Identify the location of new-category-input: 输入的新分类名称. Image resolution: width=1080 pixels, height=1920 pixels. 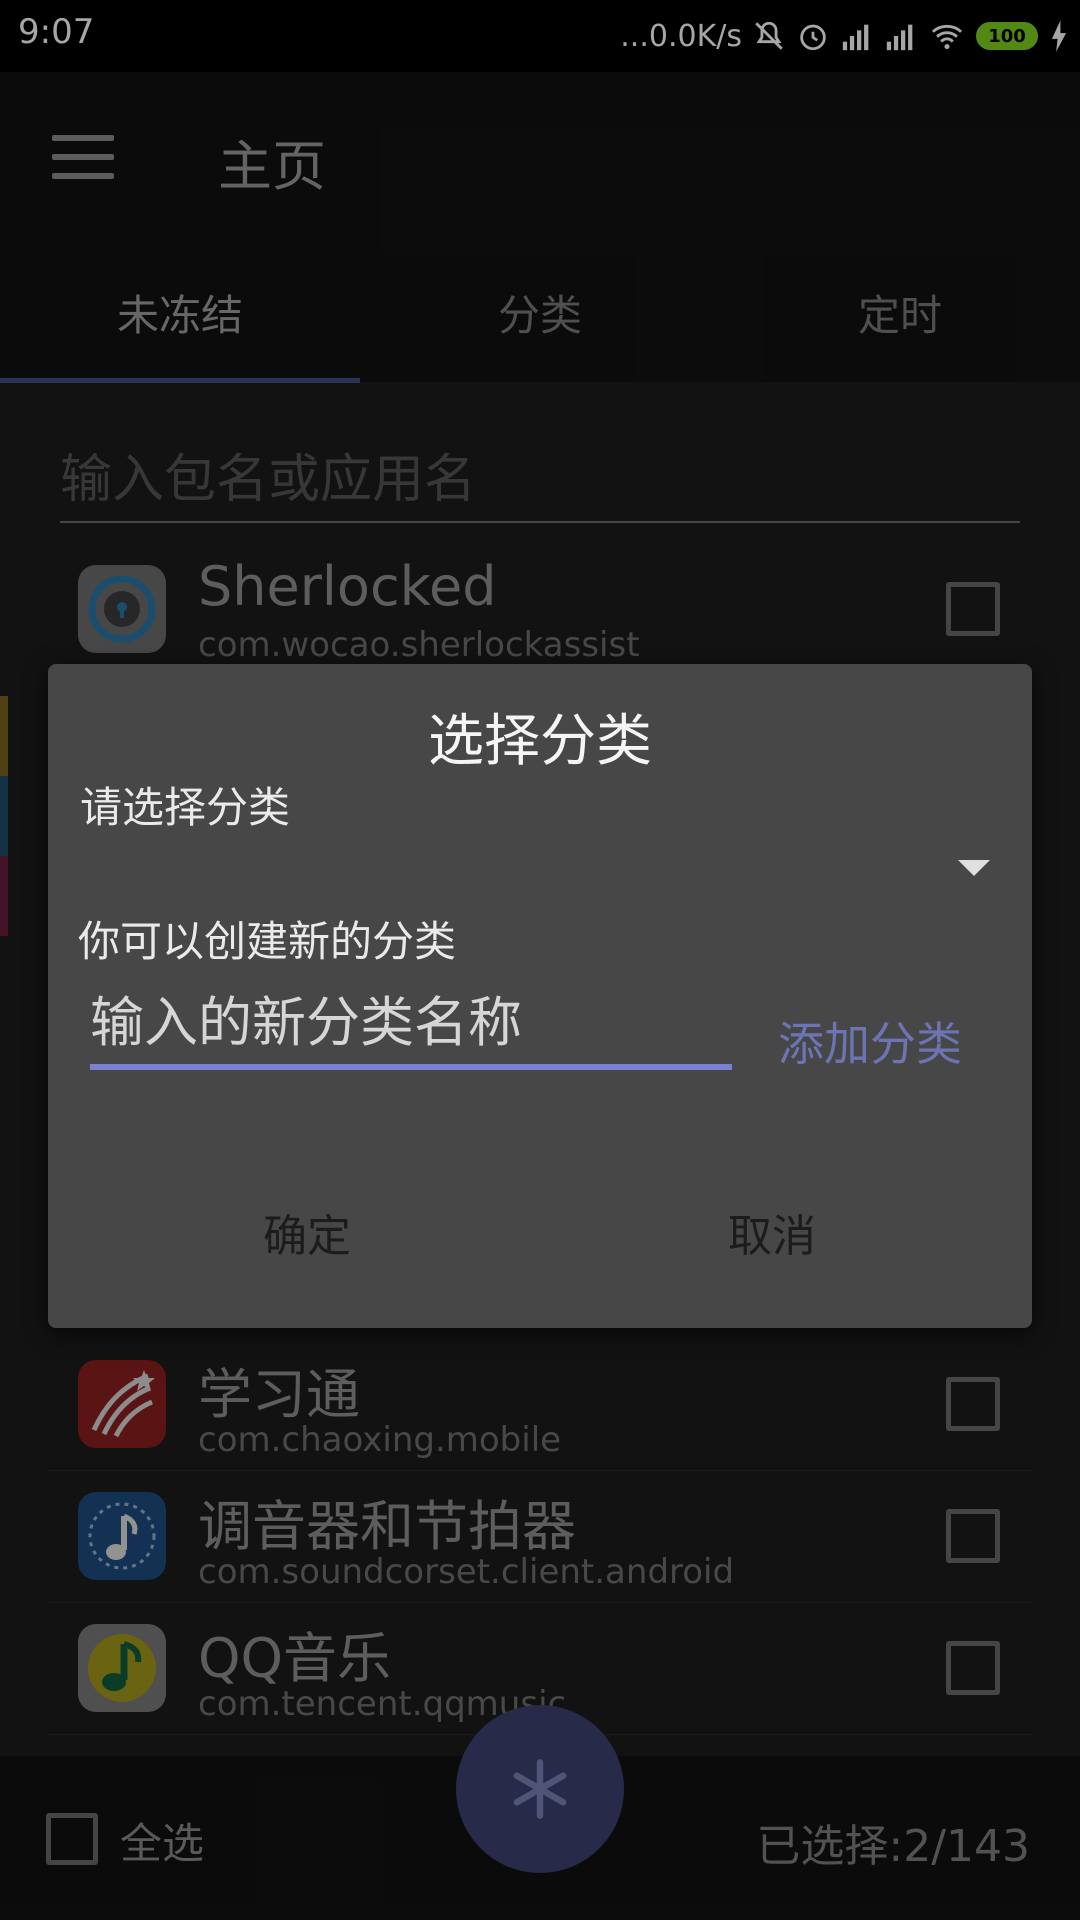
(411, 1030).